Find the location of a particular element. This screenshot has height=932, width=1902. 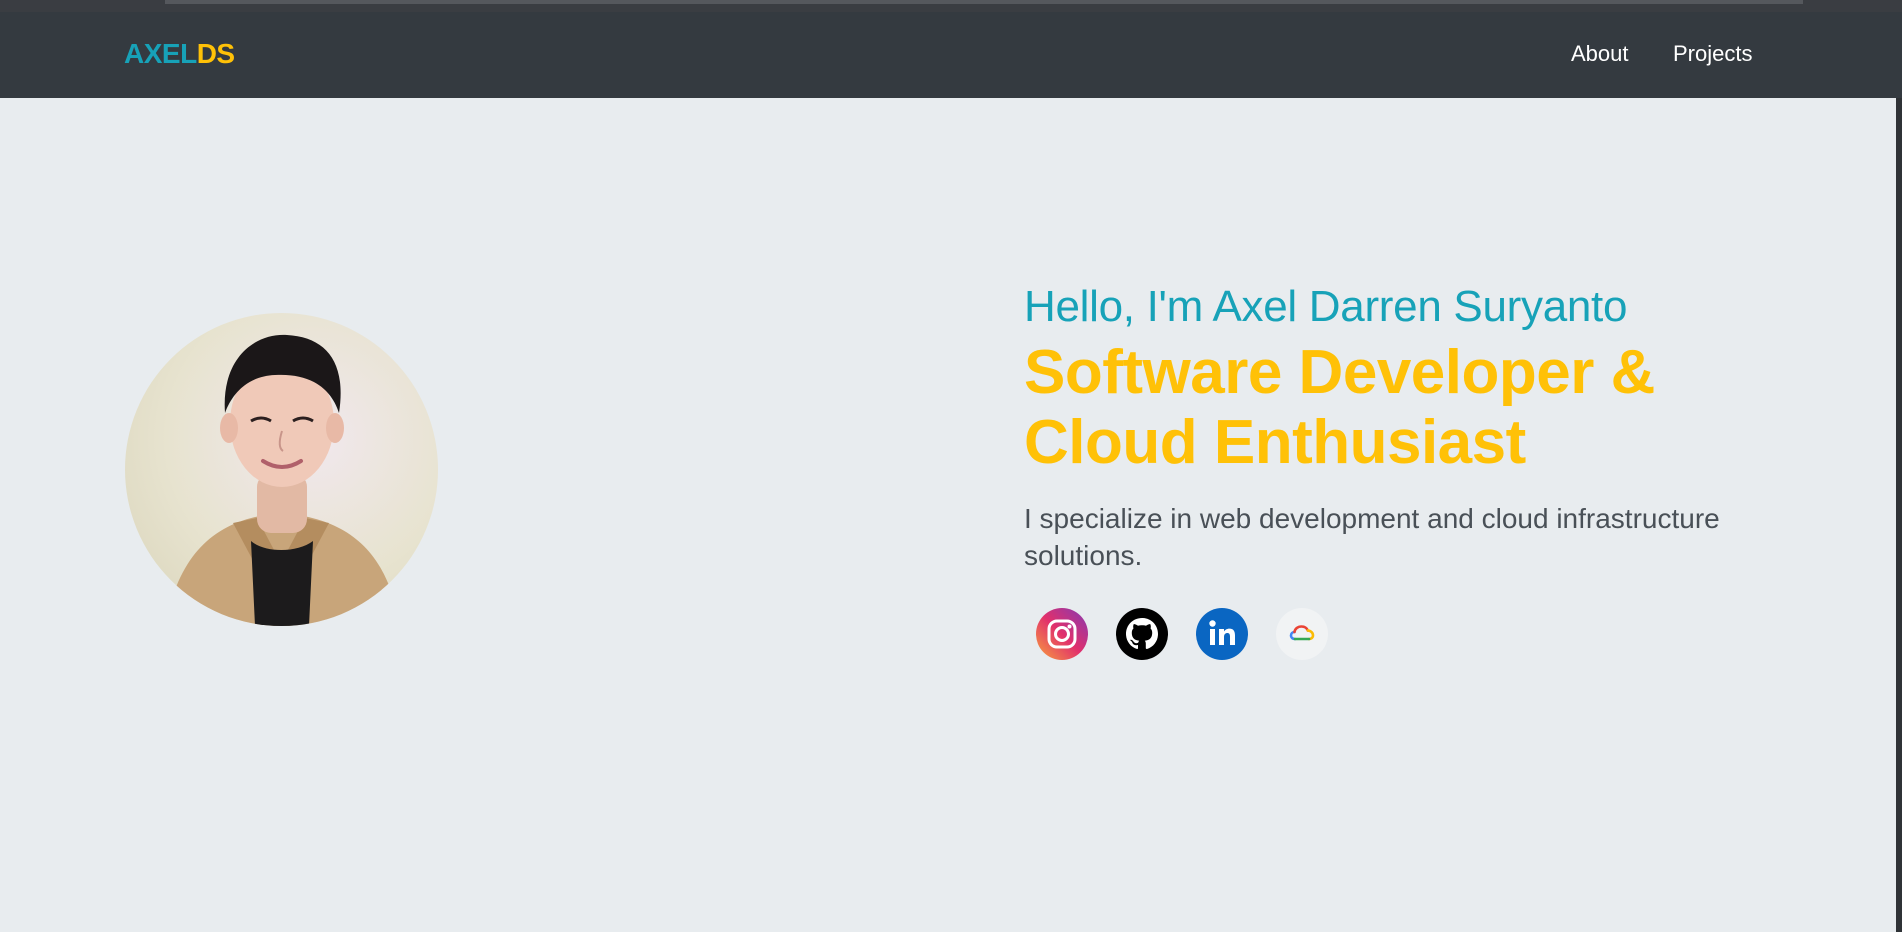

browser-tab-strip is located at coordinates (984, 2).